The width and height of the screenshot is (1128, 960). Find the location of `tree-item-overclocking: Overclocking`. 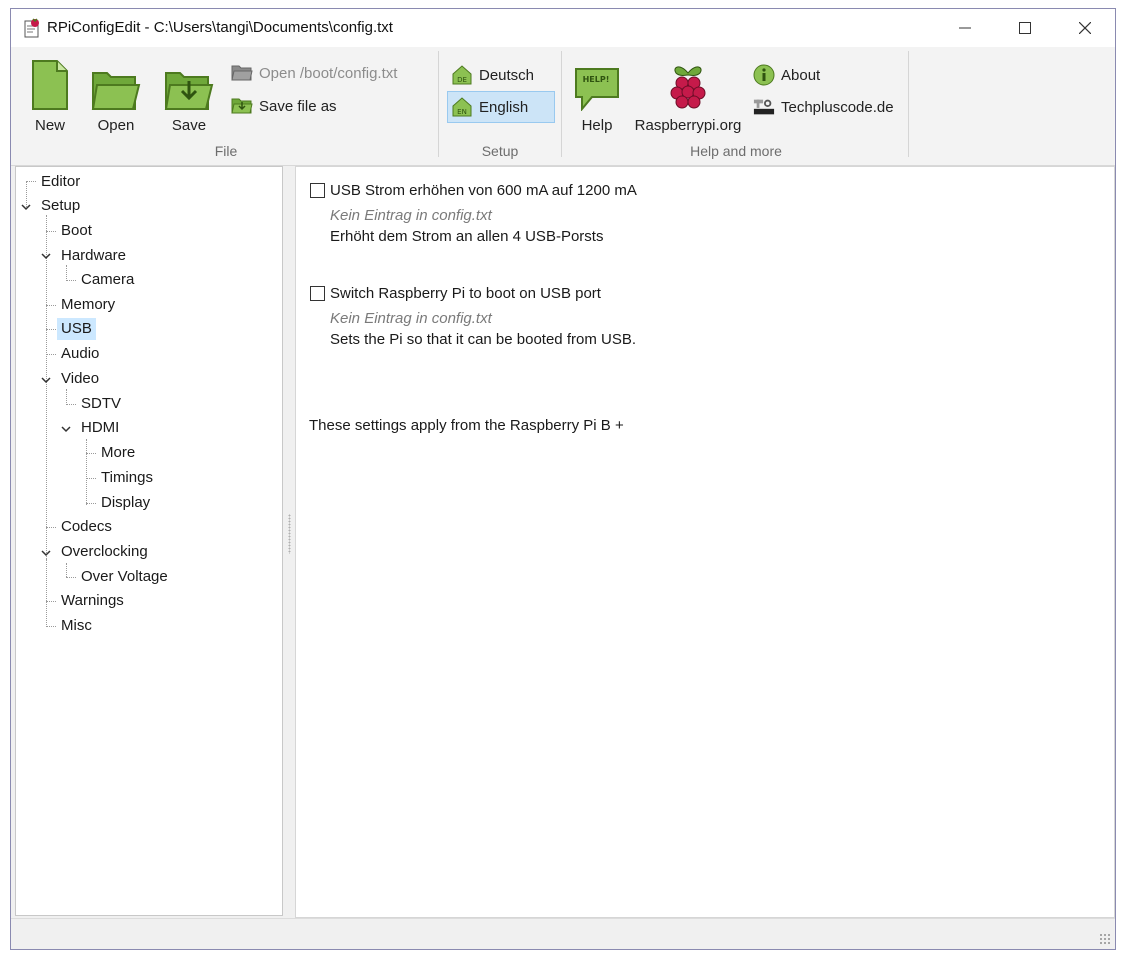

tree-item-overclocking: Overclocking is located at coordinates (104, 552).